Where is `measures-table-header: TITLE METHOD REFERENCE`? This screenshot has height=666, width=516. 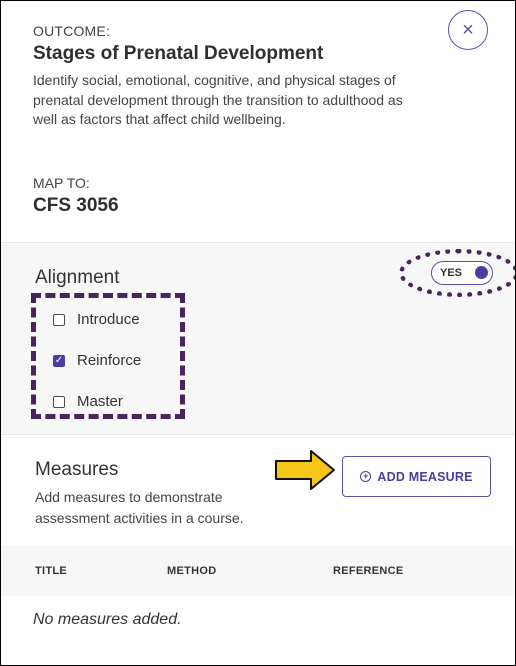
measures-table-header: TITLE METHOD REFERENCE is located at coordinates (258, 571).